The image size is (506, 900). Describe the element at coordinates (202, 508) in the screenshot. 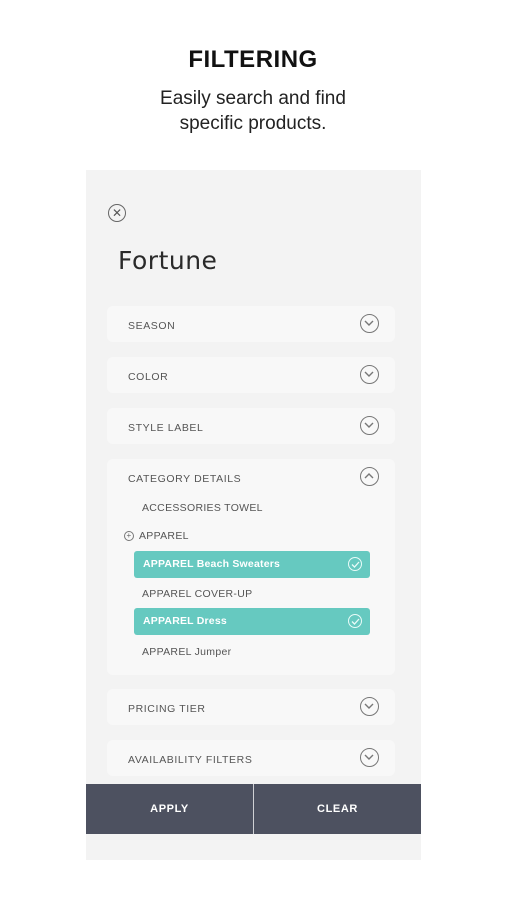

I see `category-option-accessories-towel: ACCESSORIES TOWEL` at that location.